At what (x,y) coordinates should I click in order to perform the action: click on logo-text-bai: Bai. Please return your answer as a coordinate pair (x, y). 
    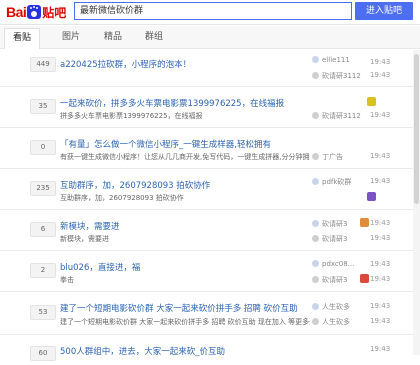
    Looking at the image, I should click on (16, 12).